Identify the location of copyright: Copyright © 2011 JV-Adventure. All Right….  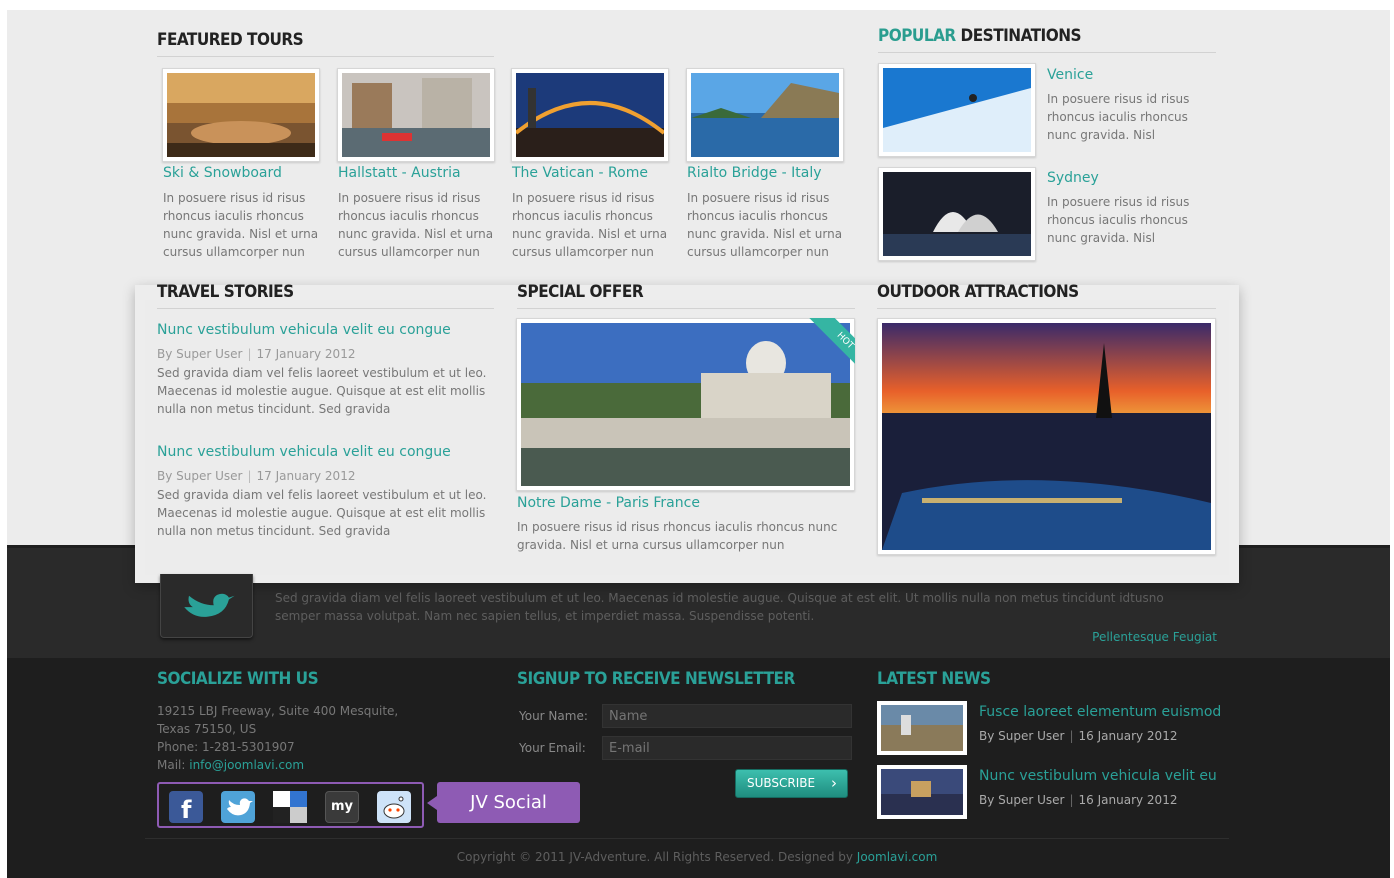
(697, 857).